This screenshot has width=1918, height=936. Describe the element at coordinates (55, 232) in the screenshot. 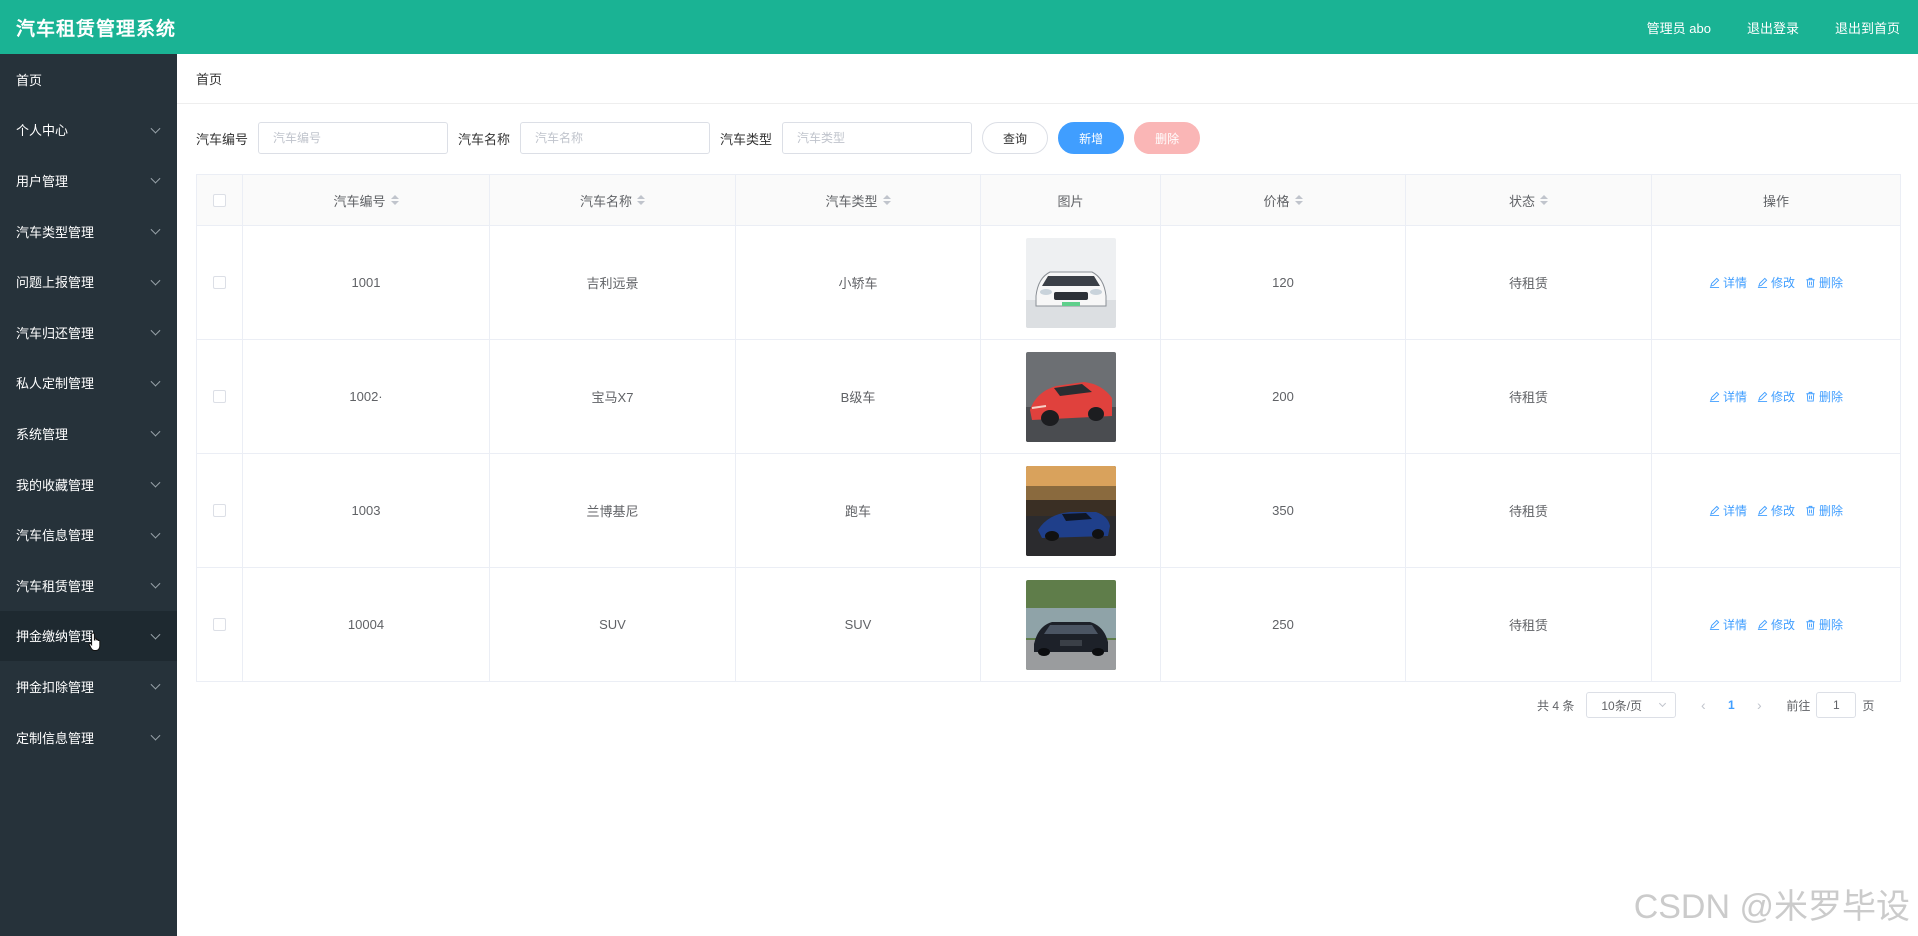

I see `sidebar-item-label: 汽车类型管理` at that location.